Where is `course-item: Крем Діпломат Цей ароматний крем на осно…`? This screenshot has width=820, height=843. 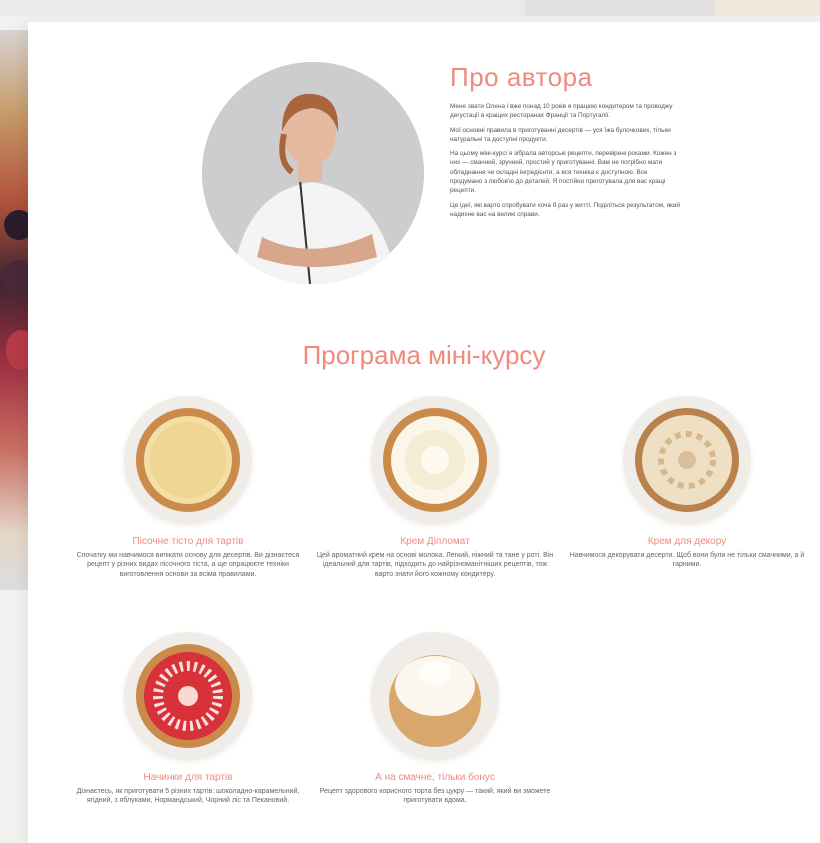 course-item: Крем Діпломат Цей ароматний крем на осно… is located at coordinates (435, 487).